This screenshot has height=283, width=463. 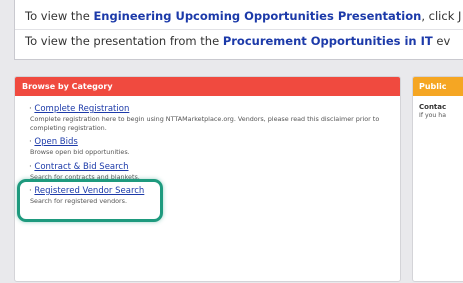 What do you see at coordinates (124, 41) in the screenshot?
I see `announcement-text: To view the presentation from the` at bounding box center [124, 41].